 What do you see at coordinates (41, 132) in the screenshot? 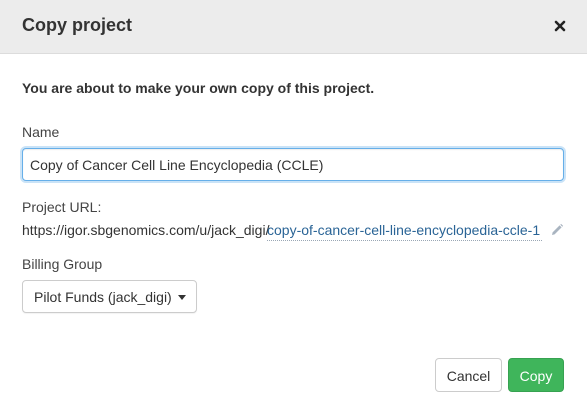
I see `name-label: Name` at bounding box center [41, 132].